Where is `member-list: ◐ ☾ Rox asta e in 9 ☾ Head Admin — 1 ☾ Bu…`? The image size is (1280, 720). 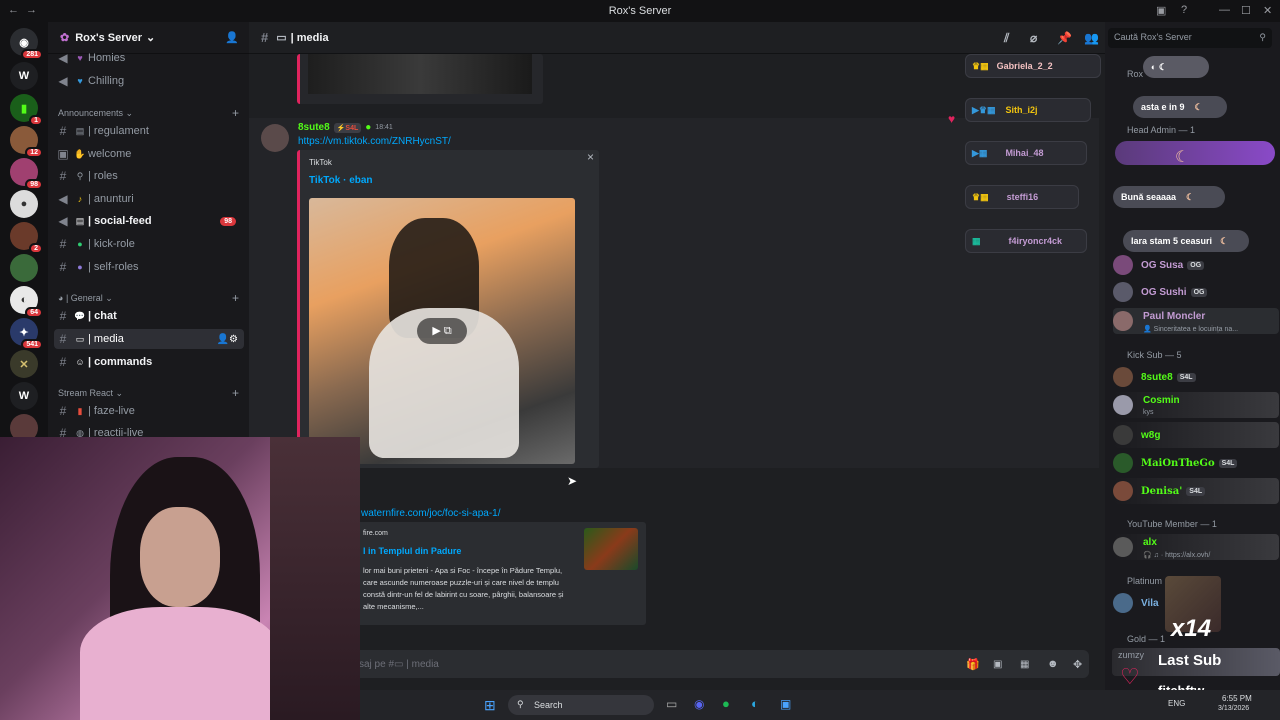 member-list: ◐ ☾ Rox asta e in 9 ☾ Head Admin — 1 ☾ Bu… is located at coordinates (1192, 354).